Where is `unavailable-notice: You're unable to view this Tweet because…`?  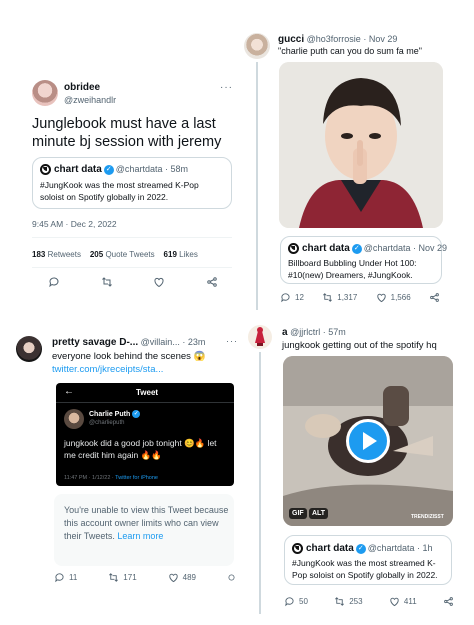 unavailable-notice: You're unable to view this Tweet because… is located at coordinates (144, 530).